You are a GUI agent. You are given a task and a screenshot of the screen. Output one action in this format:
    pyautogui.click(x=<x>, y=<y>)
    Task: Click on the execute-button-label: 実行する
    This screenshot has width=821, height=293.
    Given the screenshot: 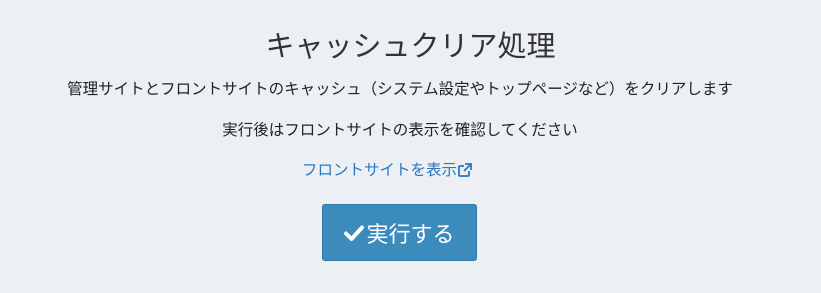 What is the action you would take?
    pyautogui.click(x=410, y=235)
    